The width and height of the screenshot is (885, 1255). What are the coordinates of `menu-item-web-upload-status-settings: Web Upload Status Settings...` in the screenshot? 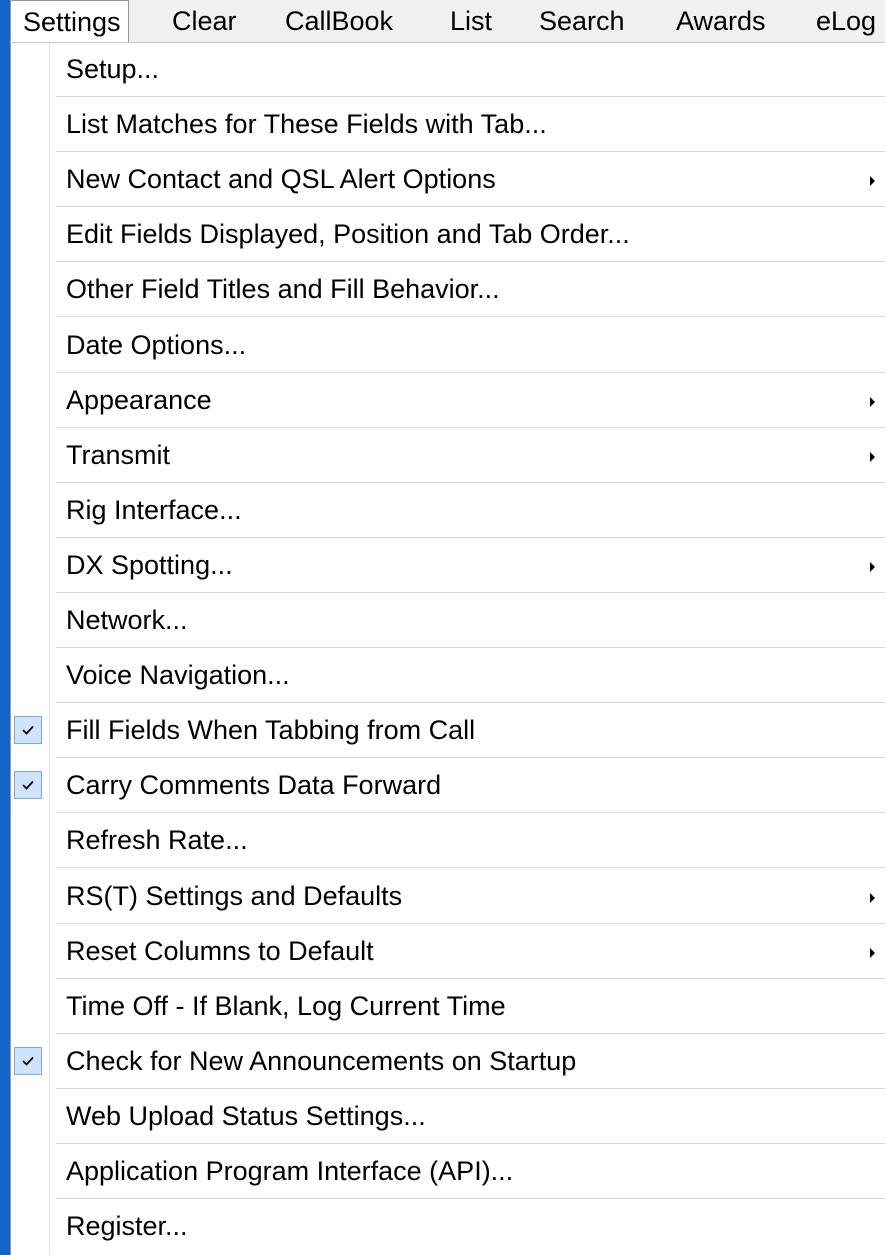 It's located at (448, 1117).